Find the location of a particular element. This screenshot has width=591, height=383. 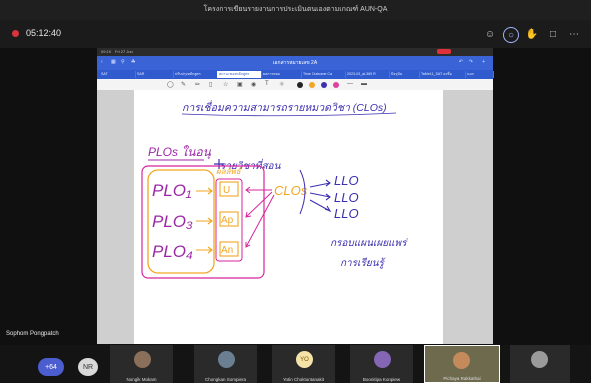

eraser-icon: ▯ is located at coordinates (210, 84).